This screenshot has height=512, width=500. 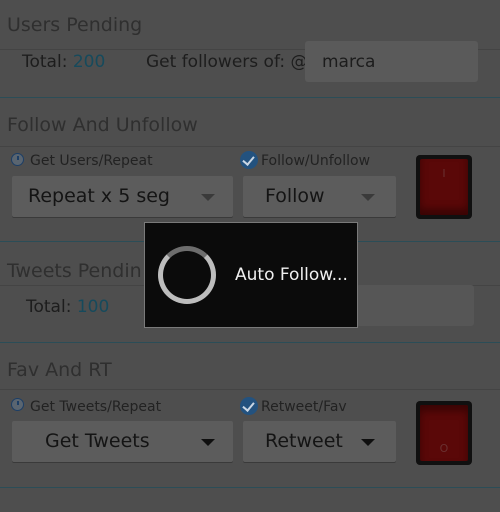 What do you see at coordinates (316, 161) in the screenshot?
I see `follow-unfollow-toggle-label: Follow/Unfollow` at bounding box center [316, 161].